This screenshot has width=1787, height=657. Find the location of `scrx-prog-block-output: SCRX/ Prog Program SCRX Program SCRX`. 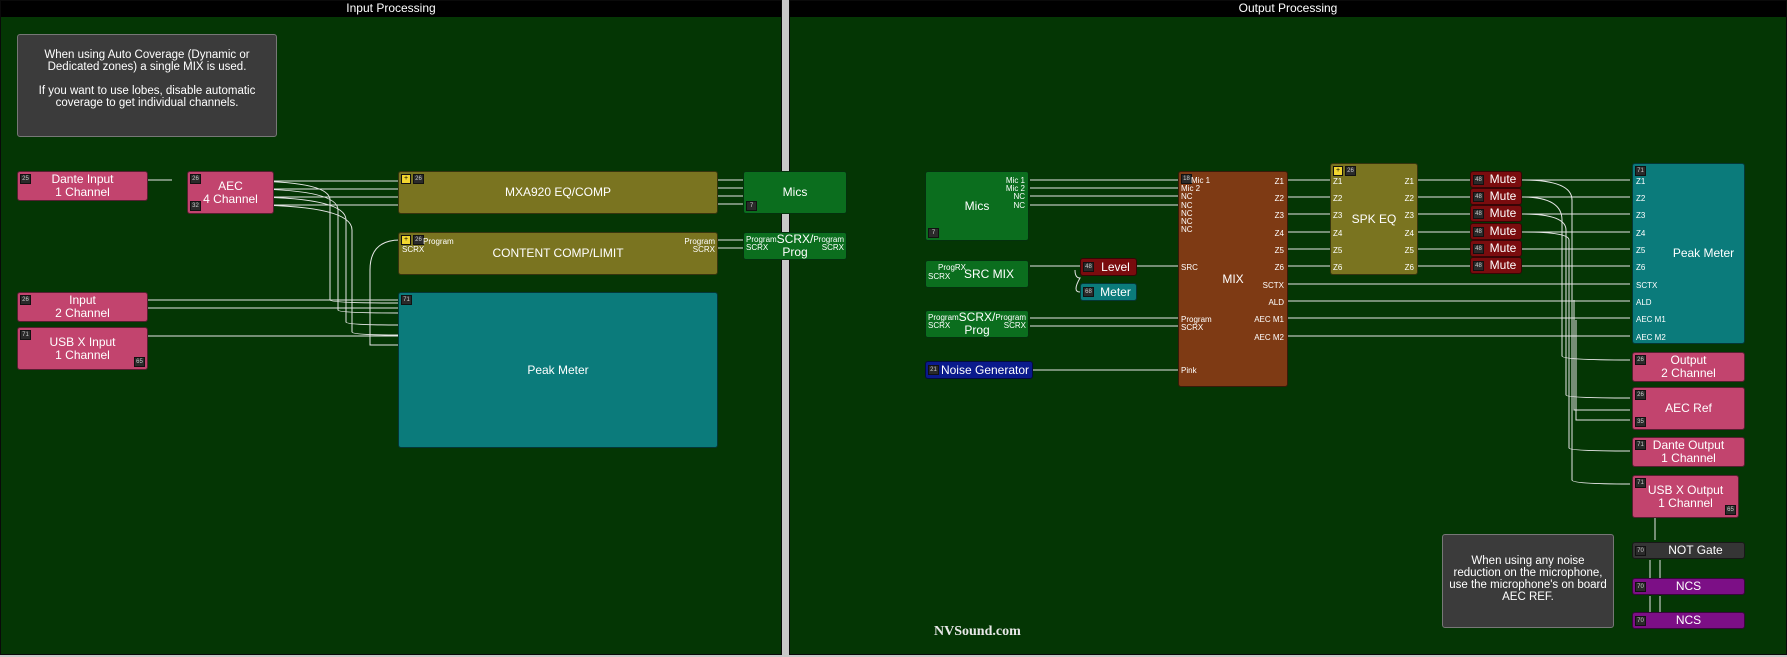

scrx-prog-block-output: SCRX/ Prog Program SCRX Program SCRX is located at coordinates (977, 324).